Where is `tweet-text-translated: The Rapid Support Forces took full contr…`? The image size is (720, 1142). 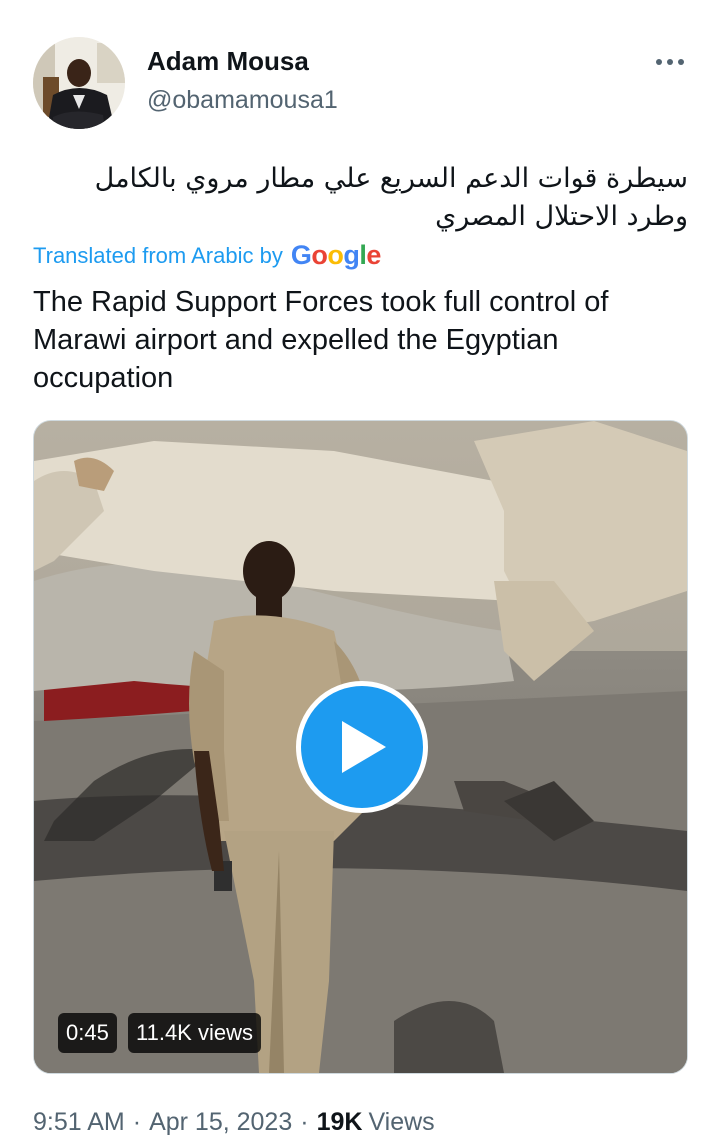 tweet-text-translated: The Rapid Support Forces took full contr… is located at coordinates (321, 340).